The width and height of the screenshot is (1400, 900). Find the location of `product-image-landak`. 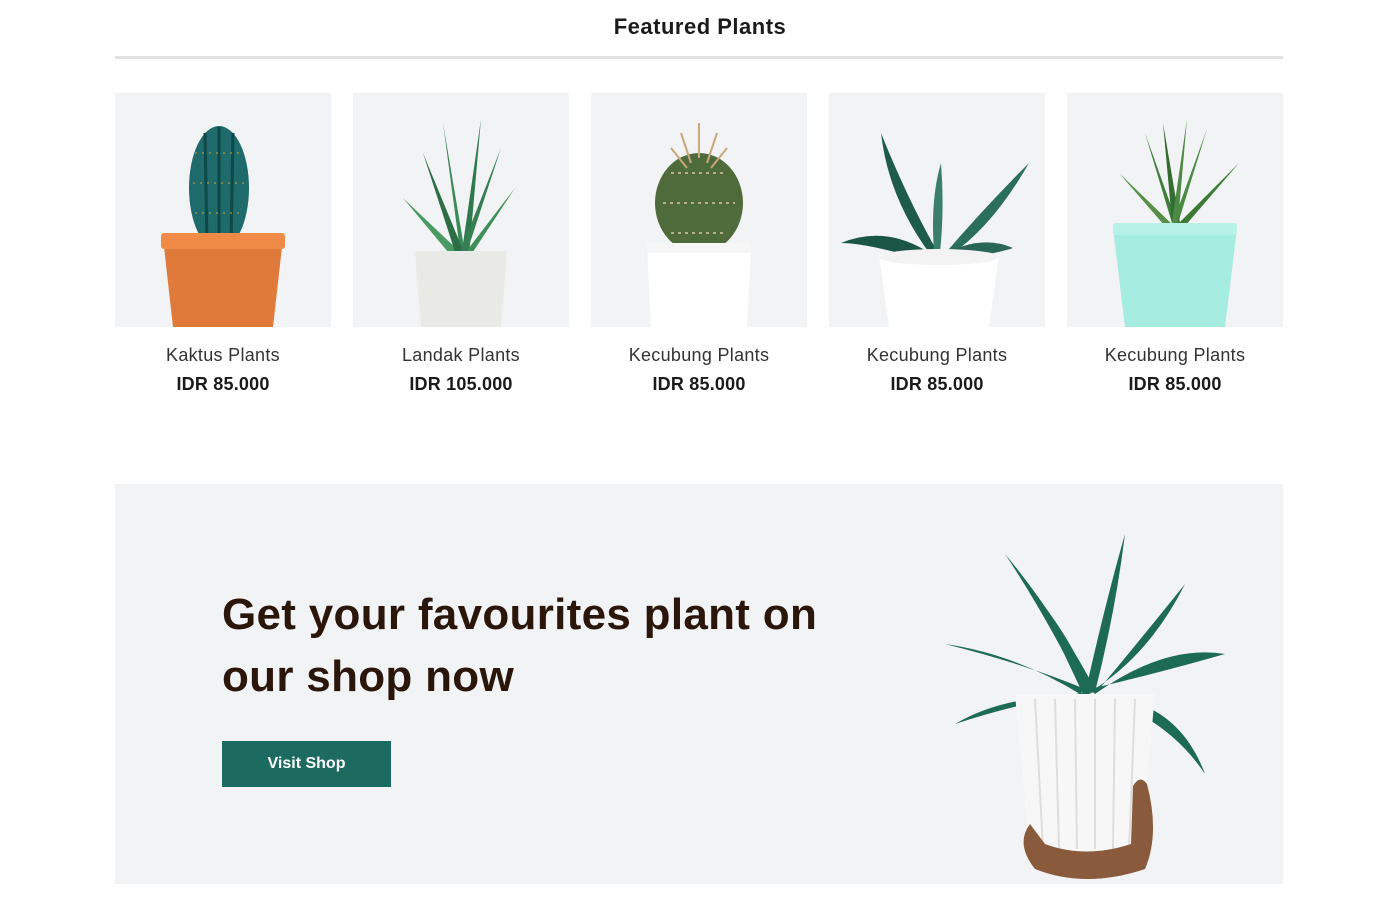

product-image-landak is located at coordinates (461, 210).